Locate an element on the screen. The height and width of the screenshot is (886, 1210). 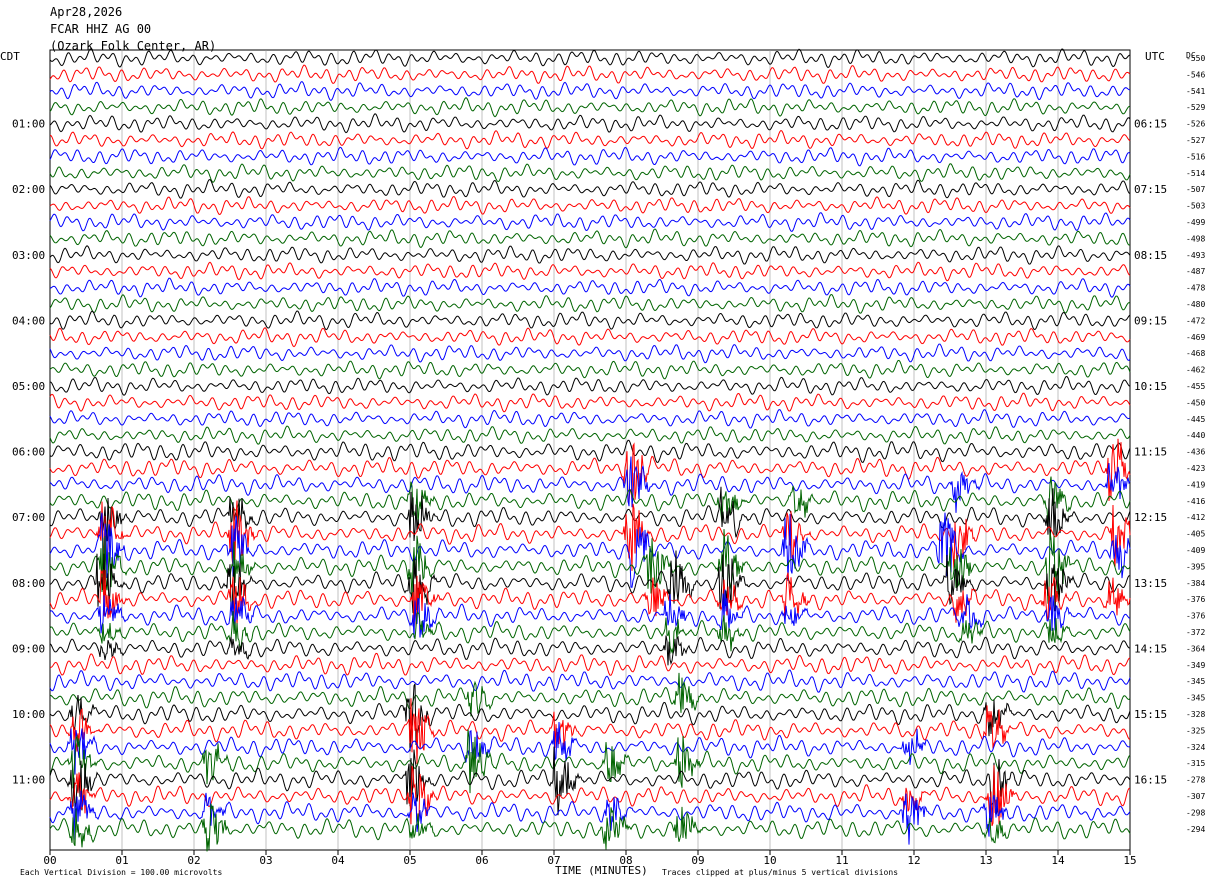
utc-time-label: 10:15 is located at coordinates (1150, 386).